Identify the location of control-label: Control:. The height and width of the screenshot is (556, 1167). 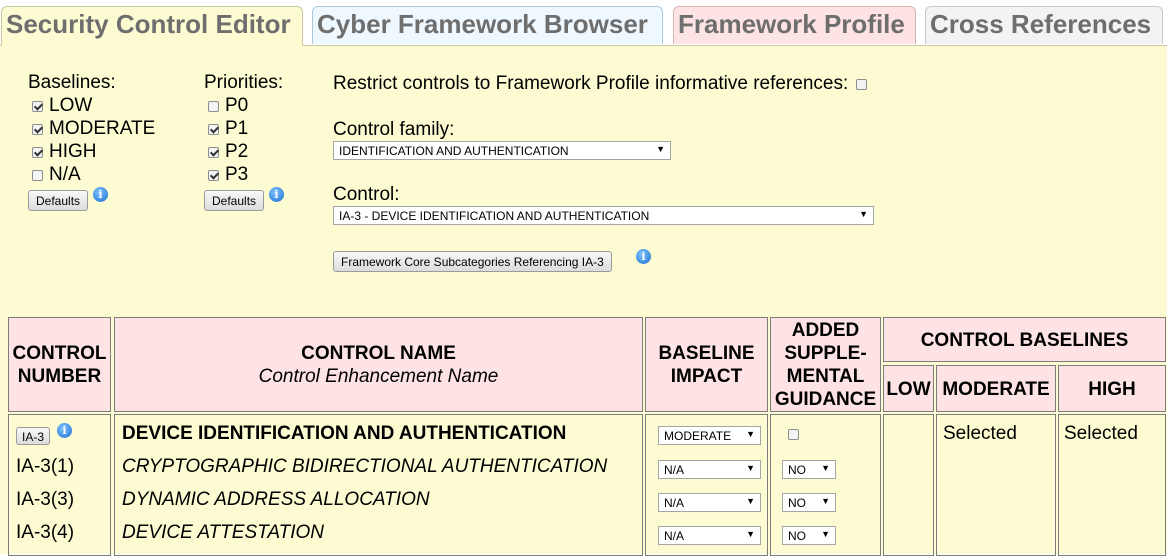
(366, 194).